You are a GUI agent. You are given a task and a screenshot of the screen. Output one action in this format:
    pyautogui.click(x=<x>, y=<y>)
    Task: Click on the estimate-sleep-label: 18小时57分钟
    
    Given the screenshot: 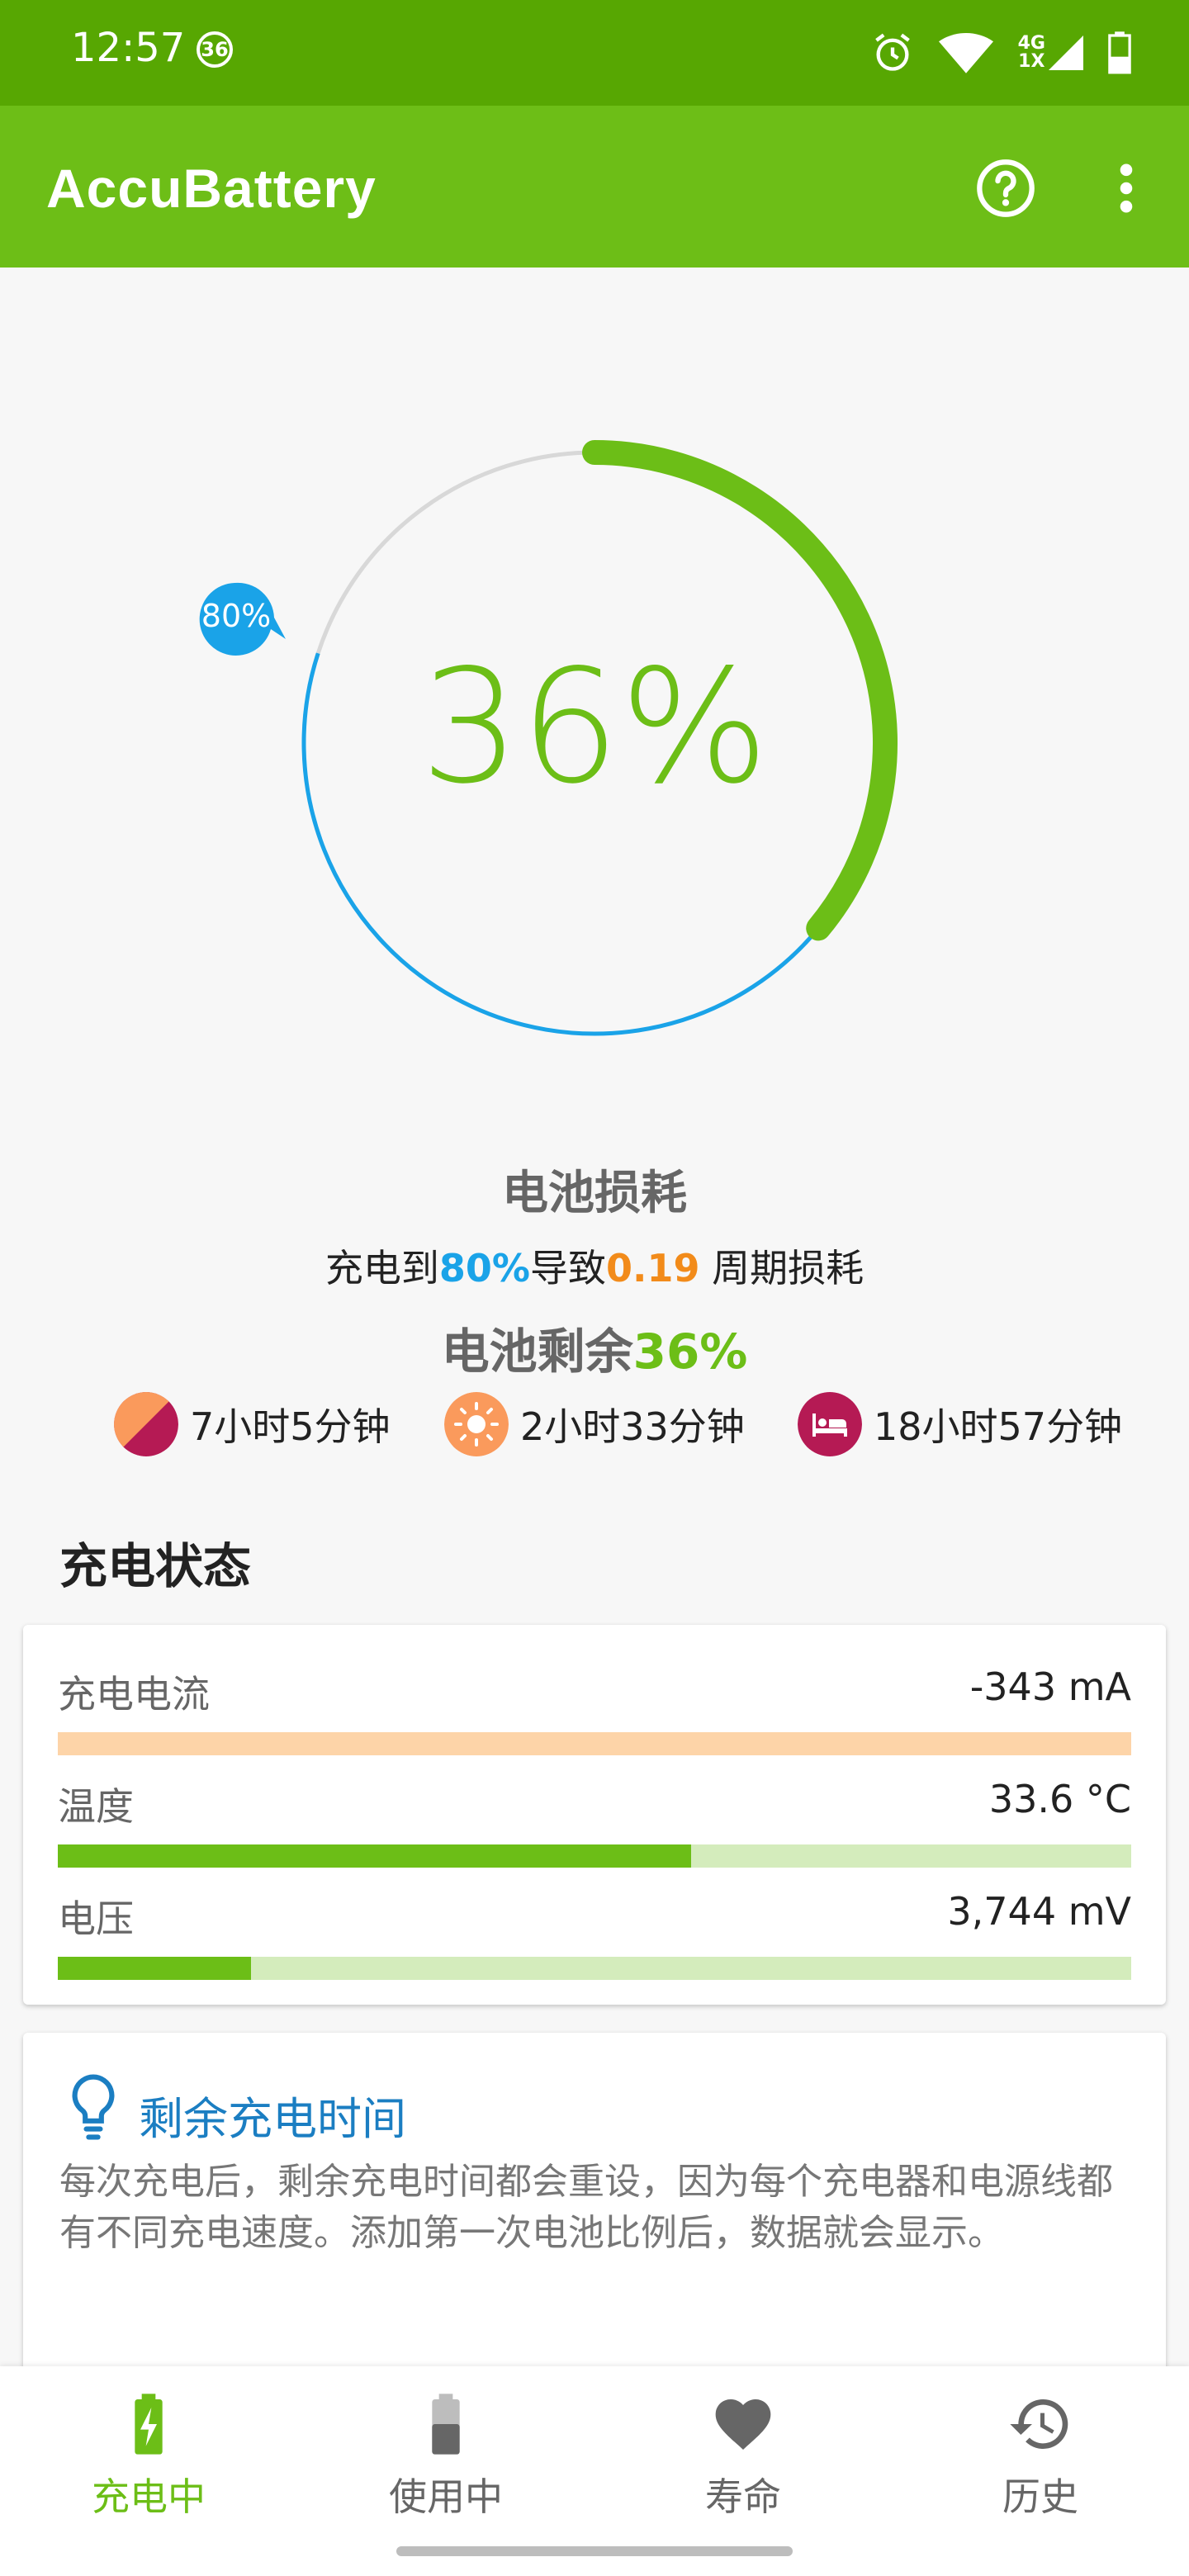 What is the action you would take?
    pyautogui.click(x=998, y=1426)
    